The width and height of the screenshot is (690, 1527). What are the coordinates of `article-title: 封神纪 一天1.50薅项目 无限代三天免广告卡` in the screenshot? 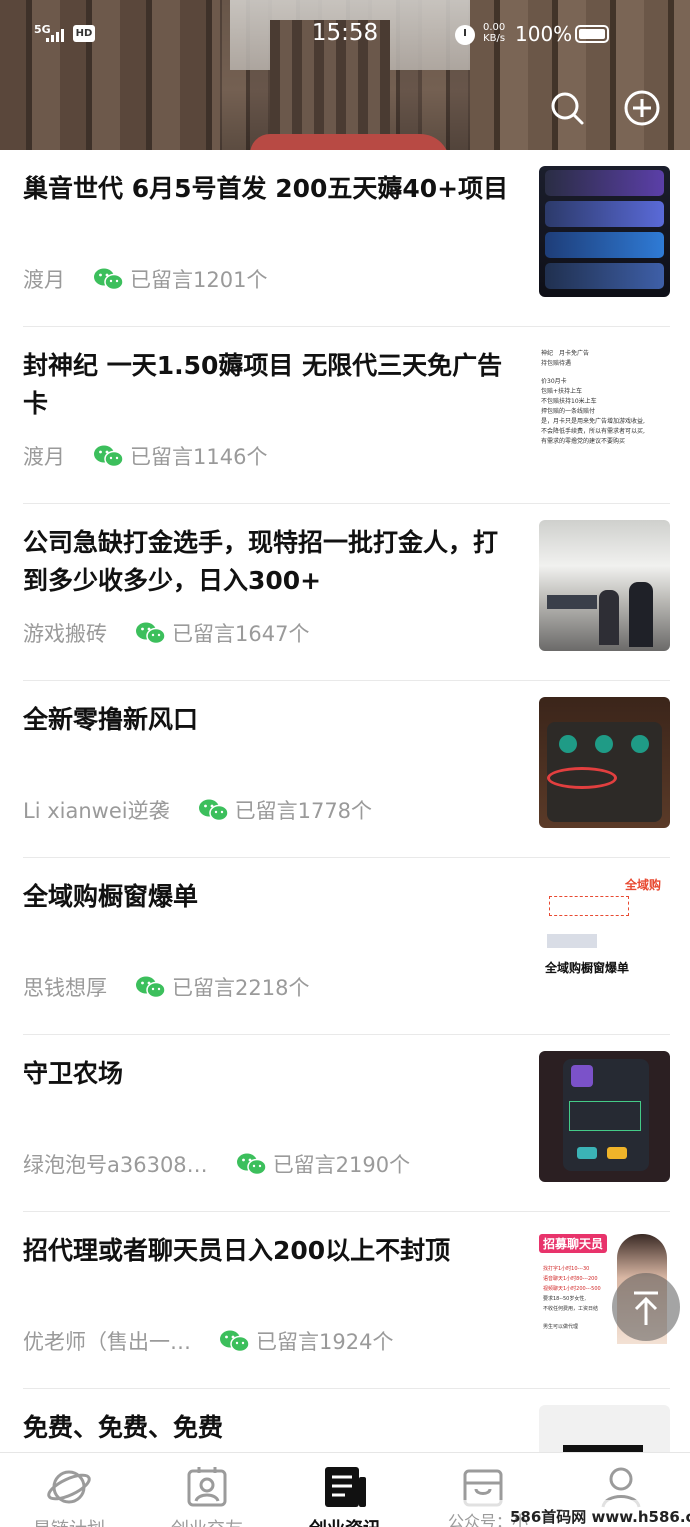 It's located at (263, 384).